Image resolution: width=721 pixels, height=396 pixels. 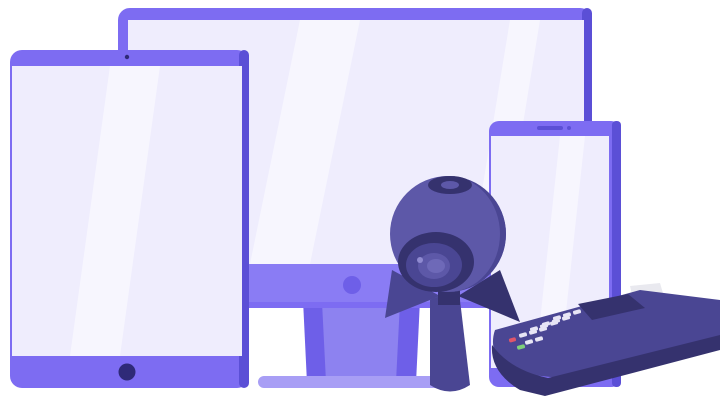 What do you see at coordinates (450, 344) in the screenshot?
I see `webcam-mount-back` at bounding box center [450, 344].